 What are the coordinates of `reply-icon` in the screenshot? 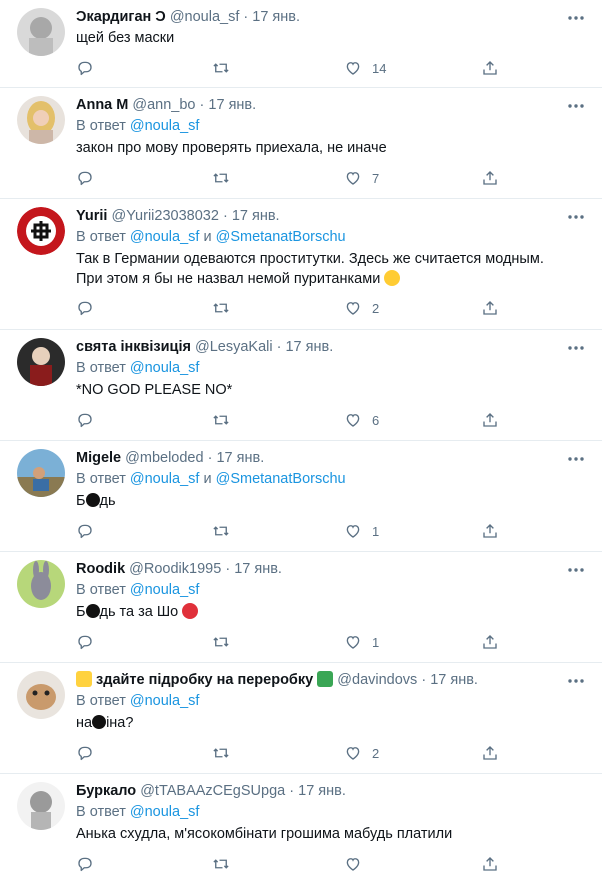 It's located at (85, 308).